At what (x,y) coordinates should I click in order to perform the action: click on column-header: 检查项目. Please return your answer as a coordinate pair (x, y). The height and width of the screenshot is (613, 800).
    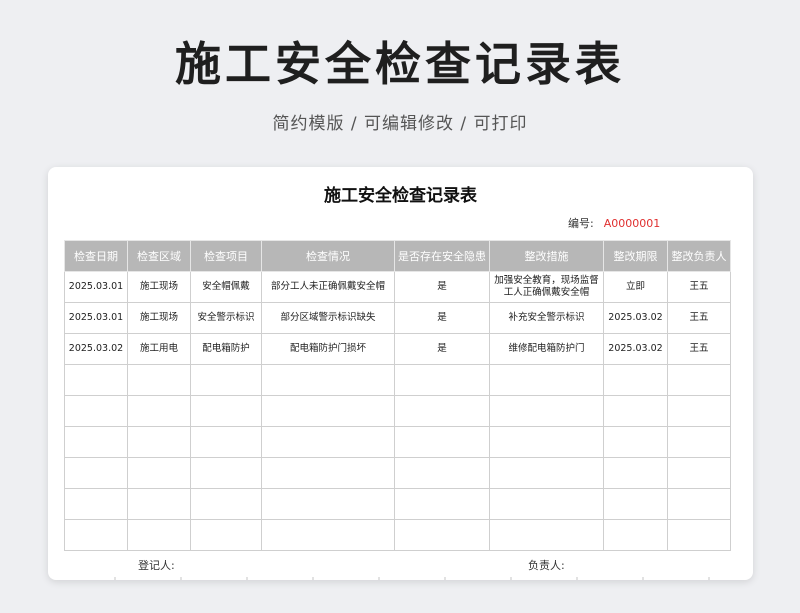
    Looking at the image, I should click on (226, 256).